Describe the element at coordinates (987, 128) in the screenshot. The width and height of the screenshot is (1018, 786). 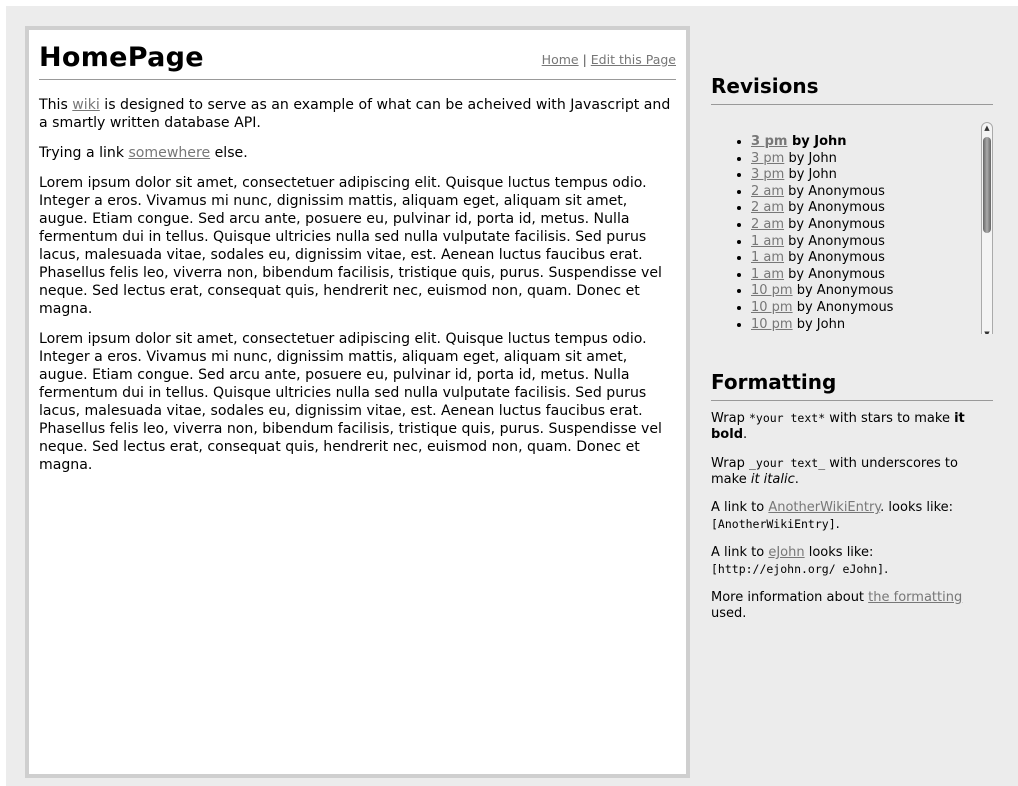
I see `scroll-up-arrow-icon: ▲` at that location.